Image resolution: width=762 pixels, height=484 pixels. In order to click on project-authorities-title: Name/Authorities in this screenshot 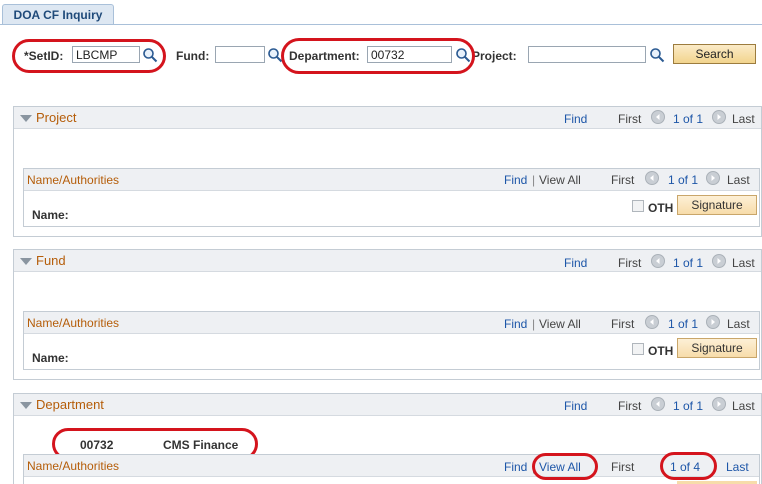, I will do `click(73, 180)`.